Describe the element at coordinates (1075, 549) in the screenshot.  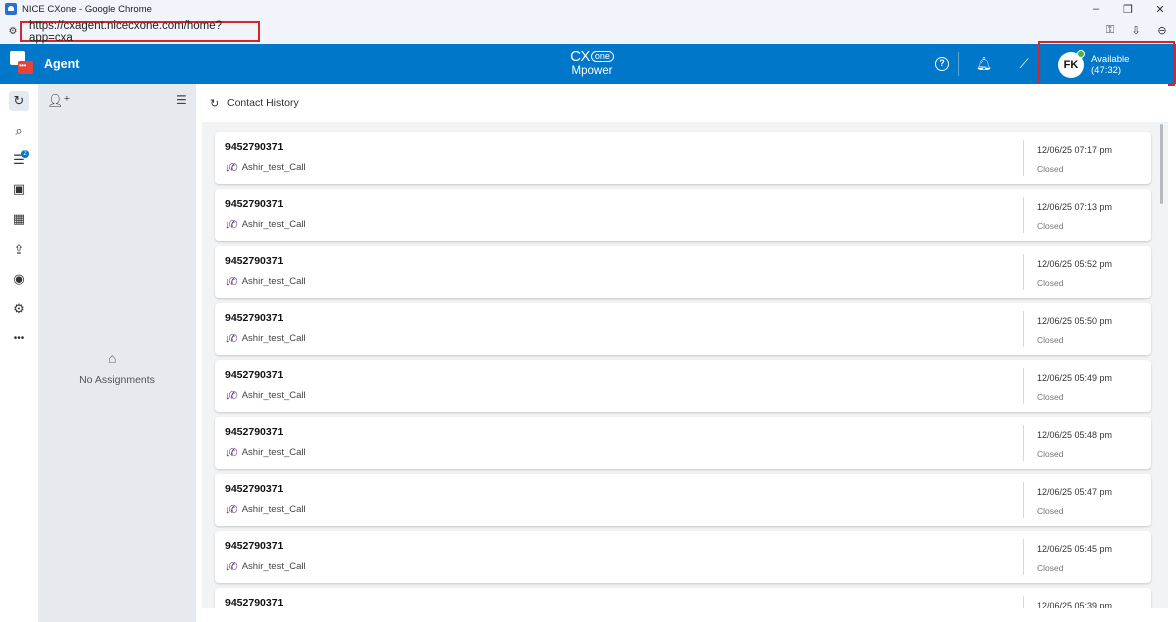
I see `contact-datetime: 12/06/25 05:45 pm` at that location.